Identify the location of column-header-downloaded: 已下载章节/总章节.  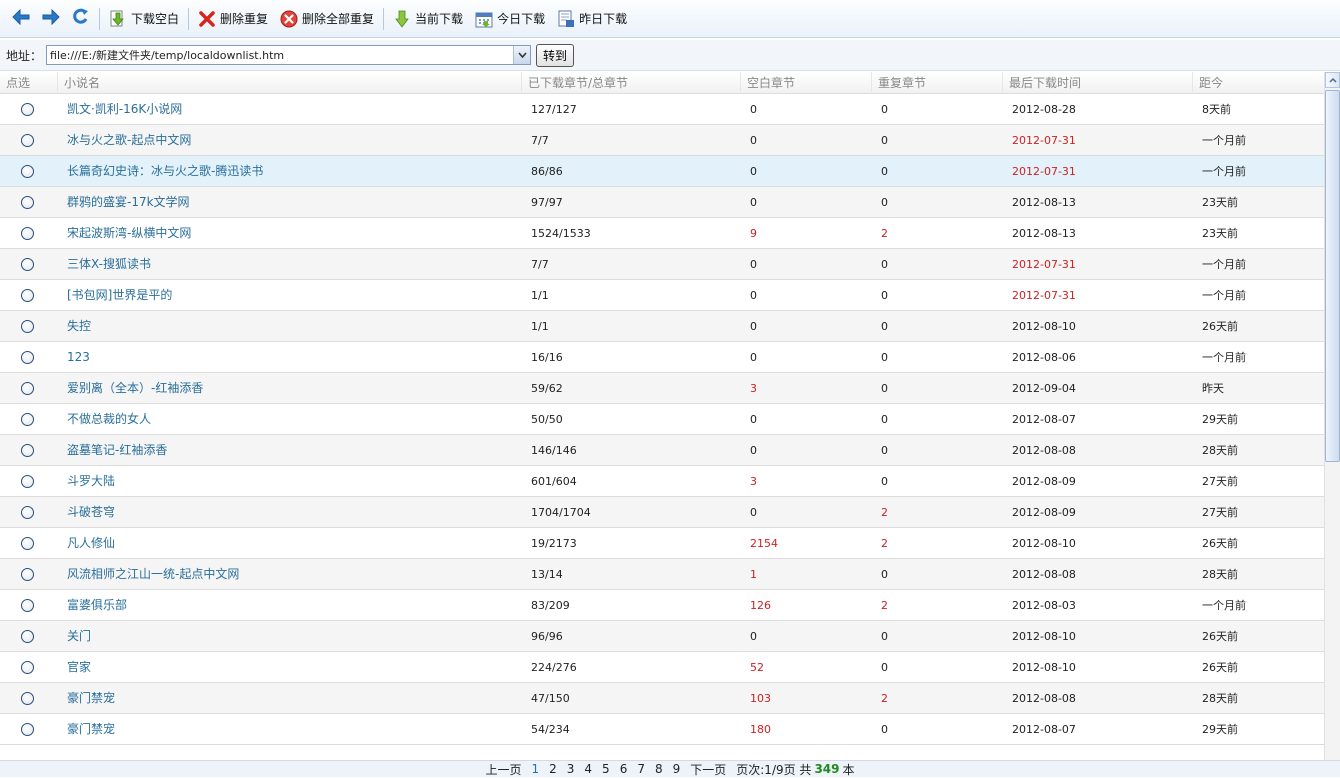
(631, 83).